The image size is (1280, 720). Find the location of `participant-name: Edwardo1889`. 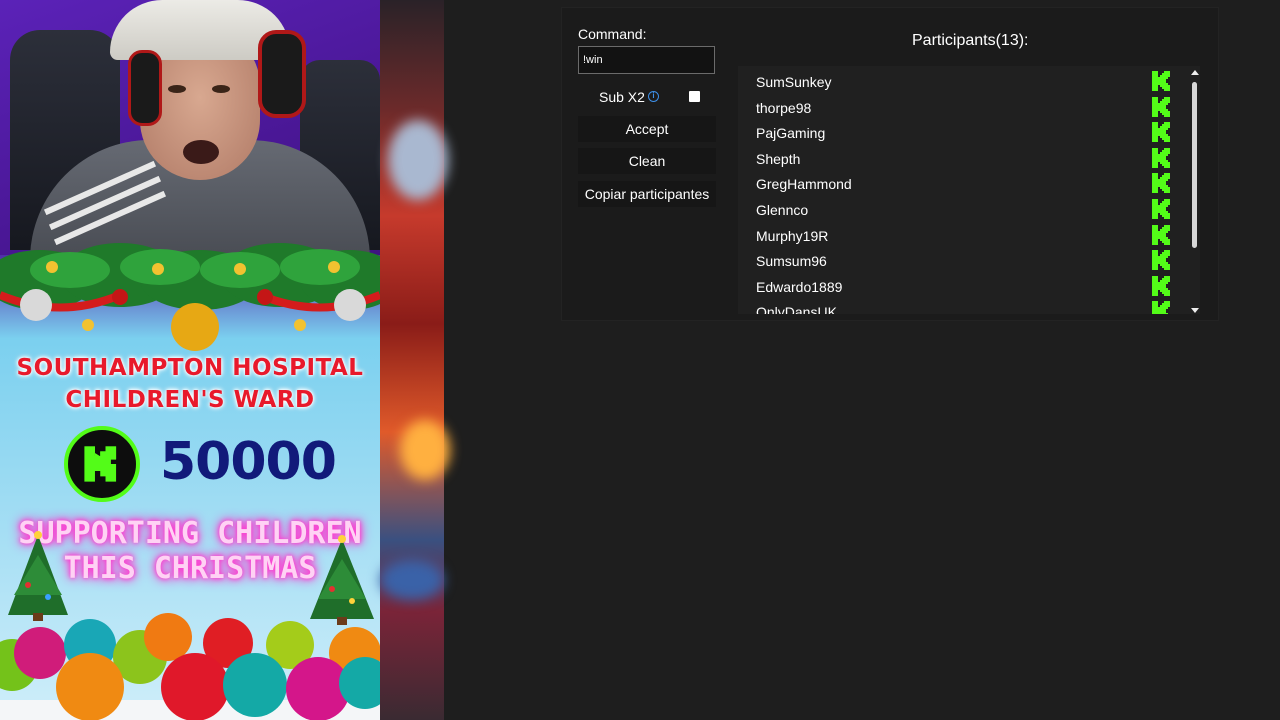

participant-name: Edwardo1889 is located at coordinates (799, 286).